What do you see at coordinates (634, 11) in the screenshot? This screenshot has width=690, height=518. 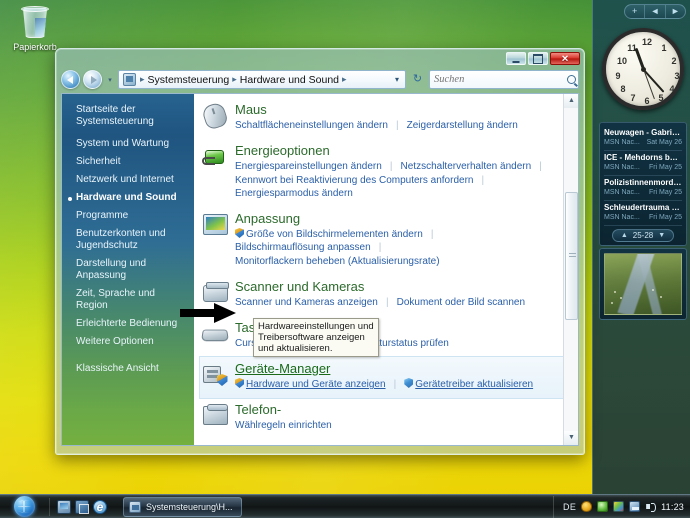 I see `add-gadget-icon: +` at bounding box center [634, 11].